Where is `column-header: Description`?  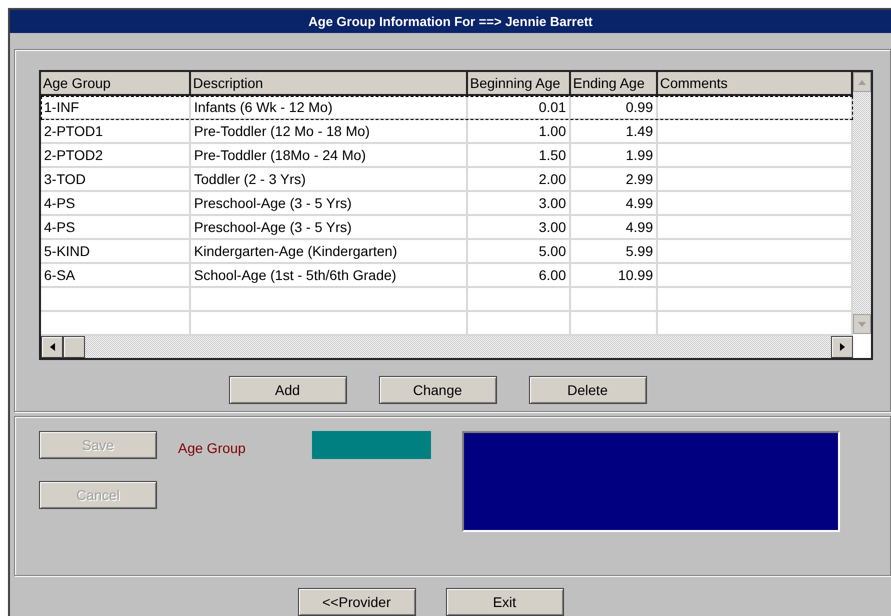 column-header: Description is located at coordinates (329, 84).